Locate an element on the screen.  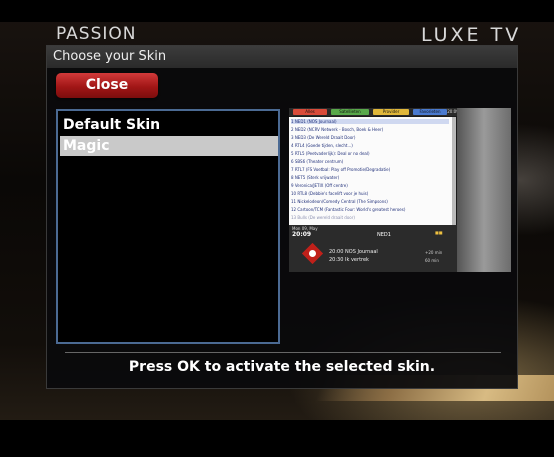
skin-item-default: Default Skin is located at coordinates (169, 125).